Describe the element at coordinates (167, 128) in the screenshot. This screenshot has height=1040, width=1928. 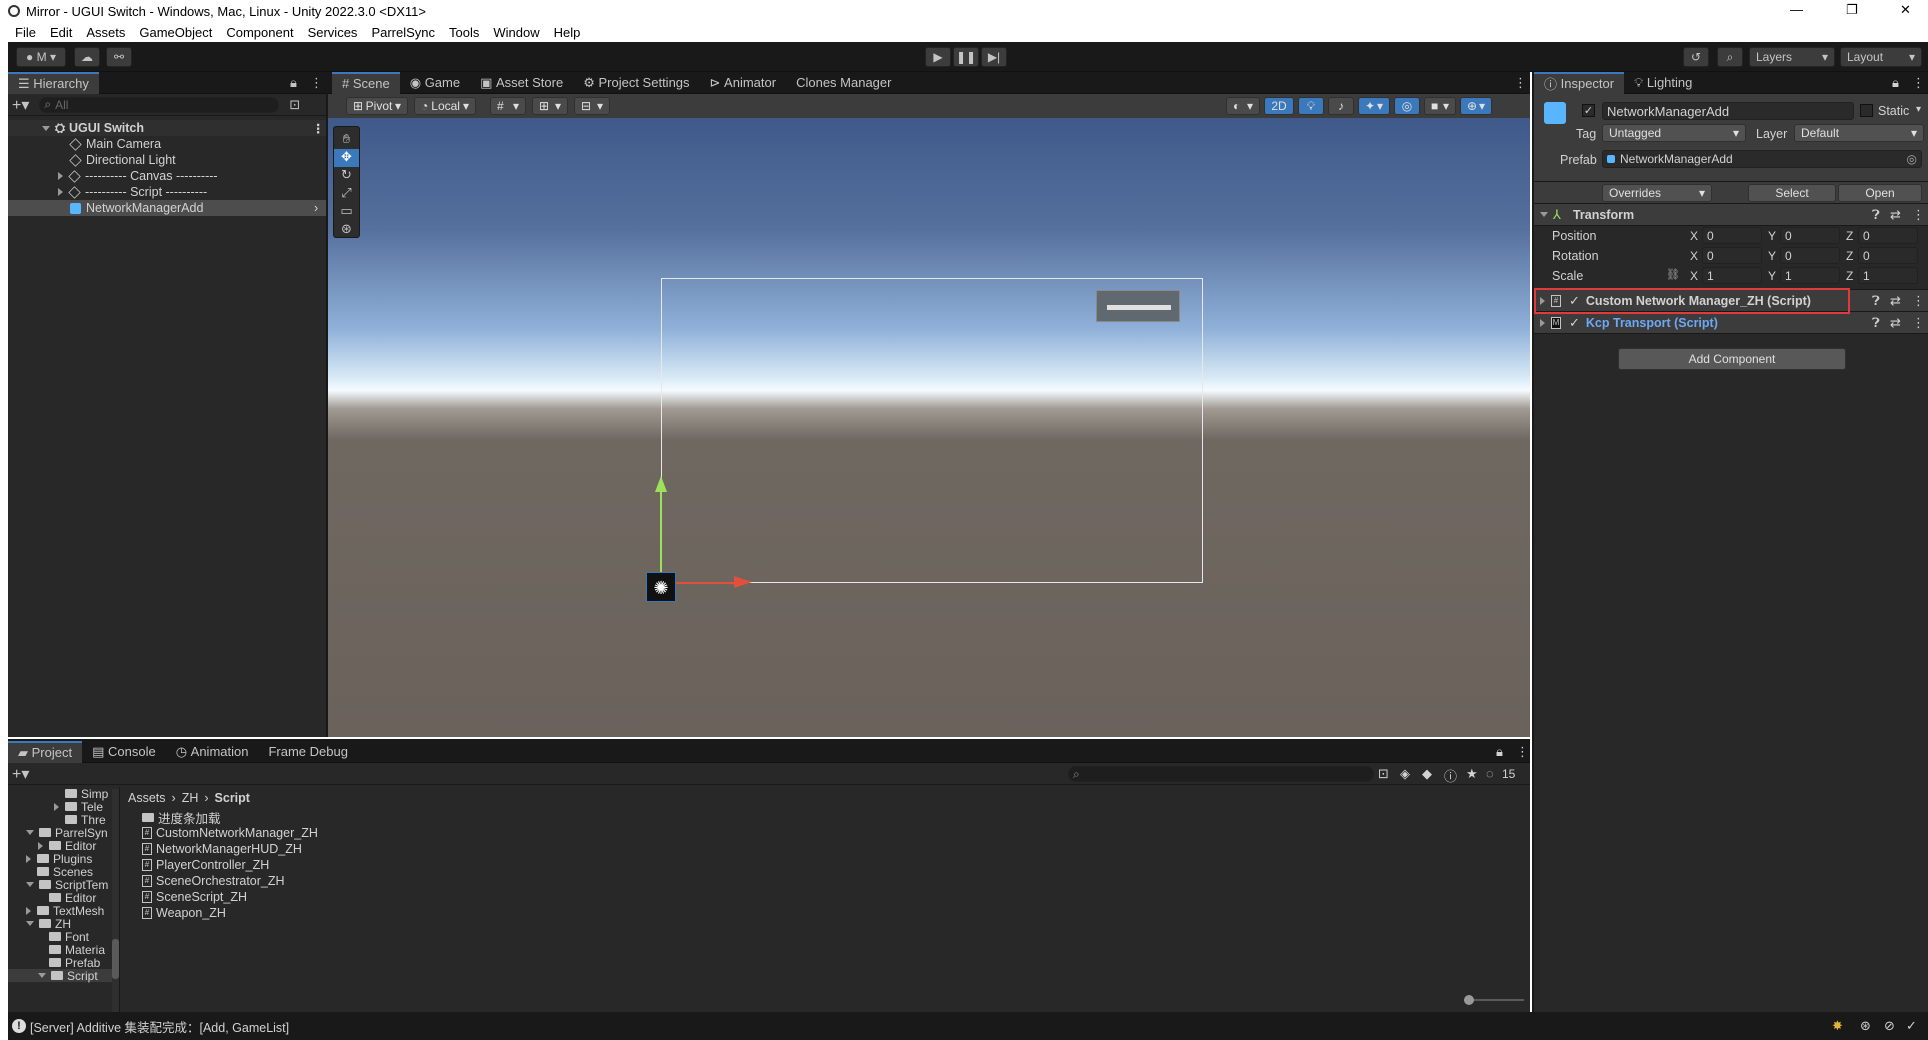
I see `scene-root: ⛭ UGUI Switch ⋮` at that location.